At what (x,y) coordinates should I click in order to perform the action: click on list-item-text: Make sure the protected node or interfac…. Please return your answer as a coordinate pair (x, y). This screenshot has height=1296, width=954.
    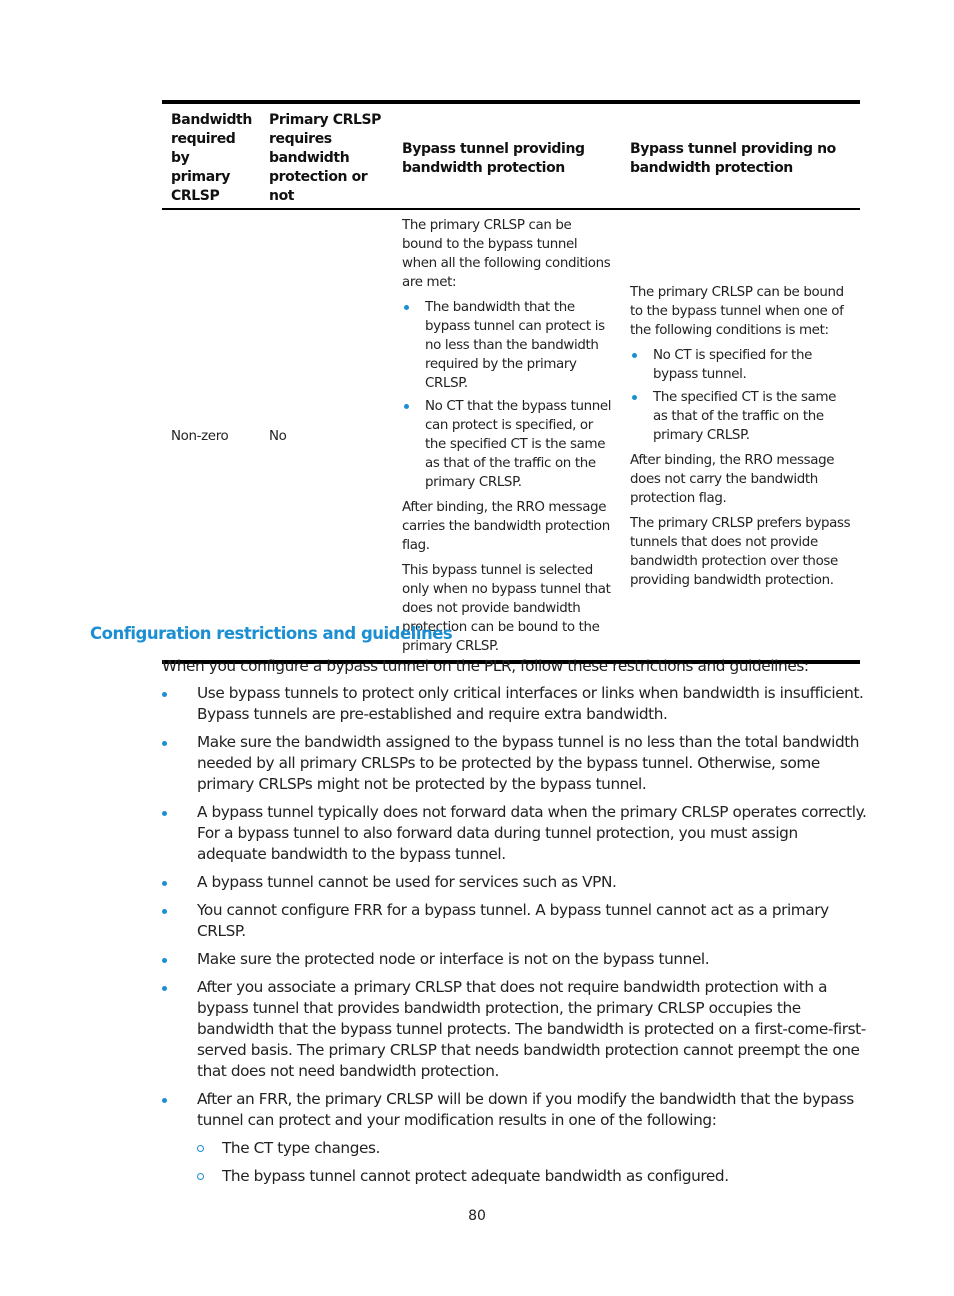
    Looking at the image, I should click on (453, 959).